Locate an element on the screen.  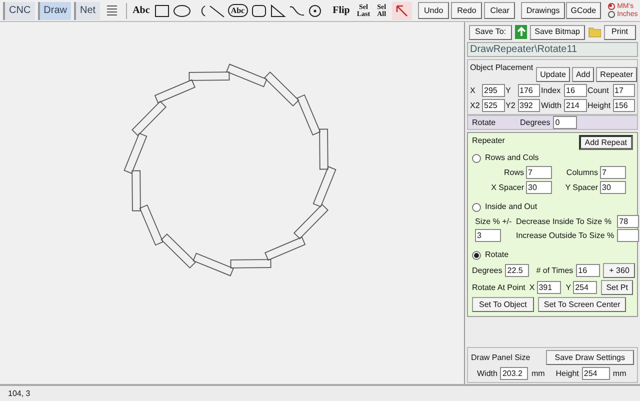
save-bitmap-button: Save Bitmap is located at coordinates (557, 32).